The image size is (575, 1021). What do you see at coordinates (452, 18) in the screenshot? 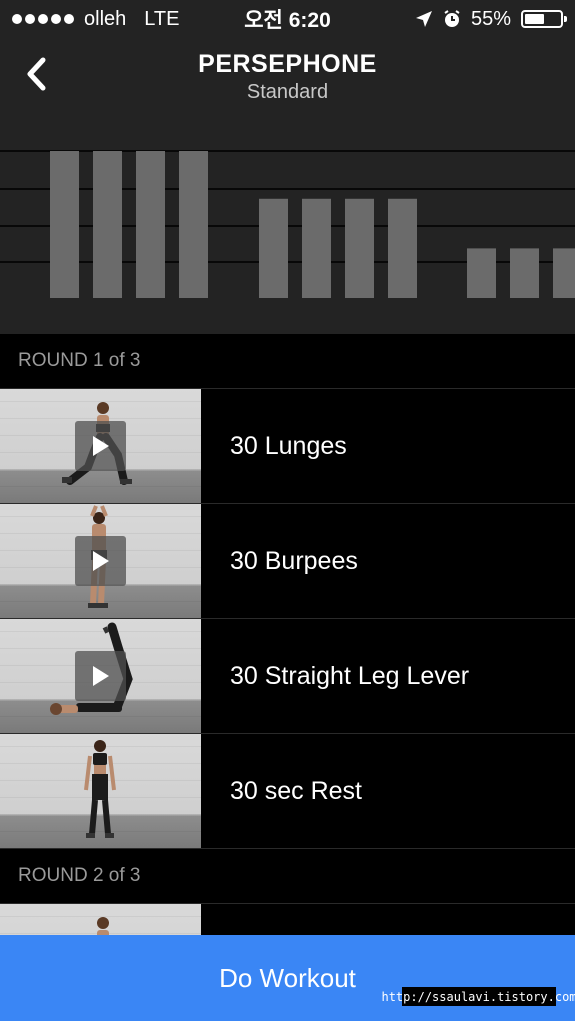
I see `alarm-icon` at bounding box center [452, 18].